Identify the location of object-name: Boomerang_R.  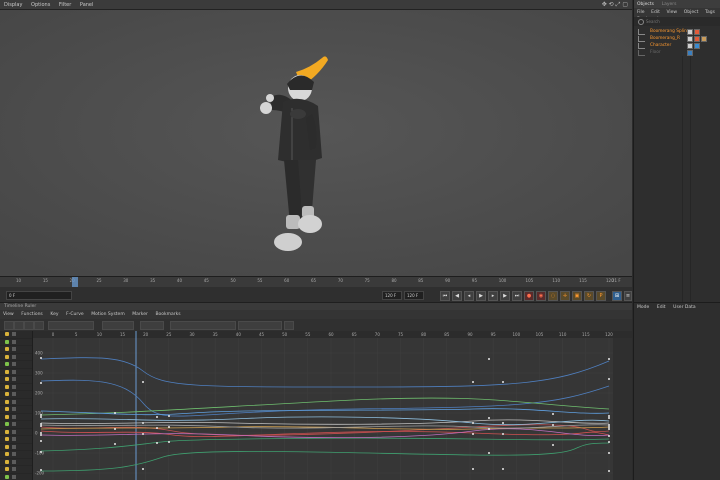
(665, 38).